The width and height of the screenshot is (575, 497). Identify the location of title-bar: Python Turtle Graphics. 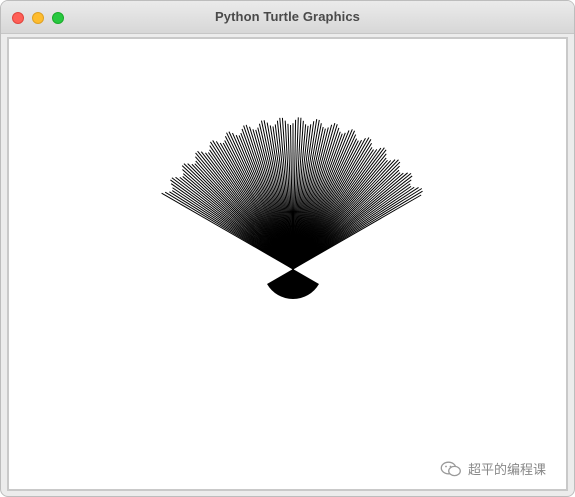
(287, 17).